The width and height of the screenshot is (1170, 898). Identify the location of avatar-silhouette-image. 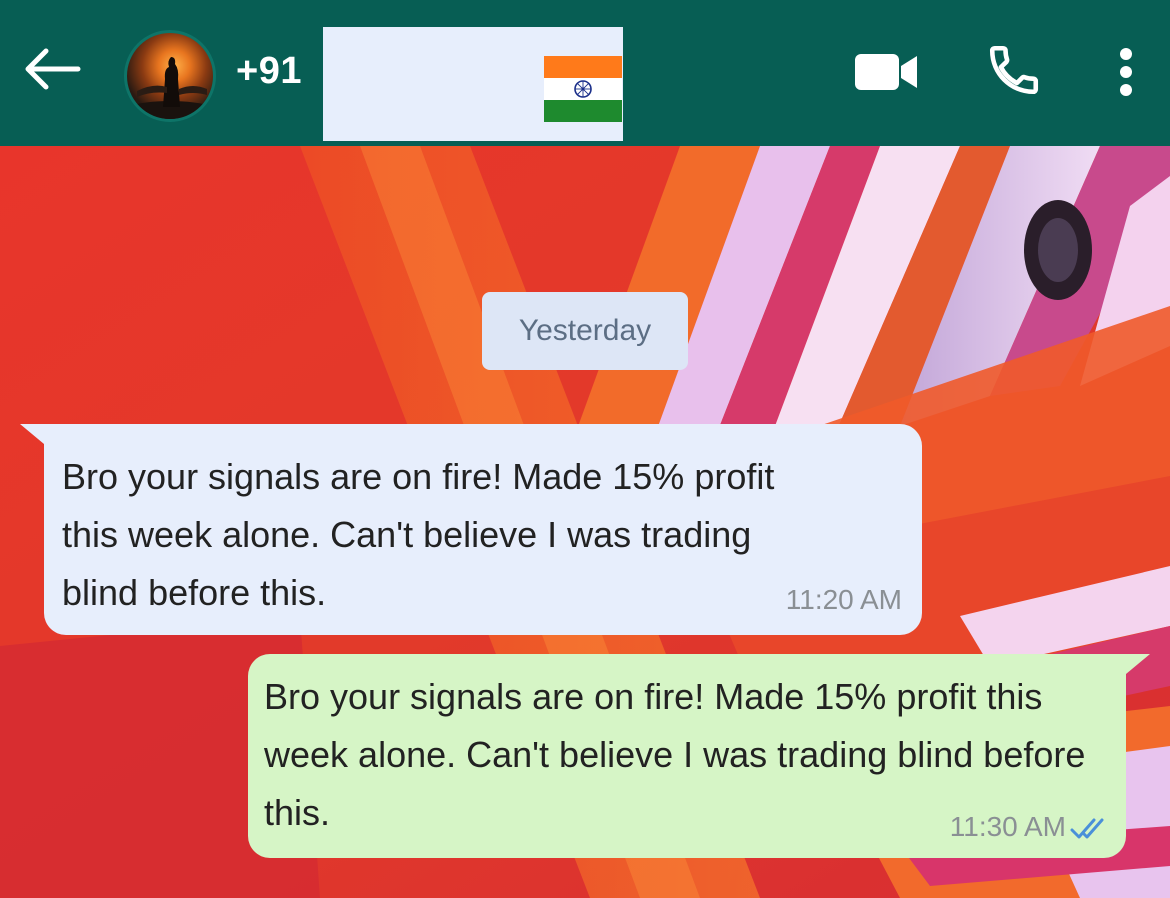
(170, 88).